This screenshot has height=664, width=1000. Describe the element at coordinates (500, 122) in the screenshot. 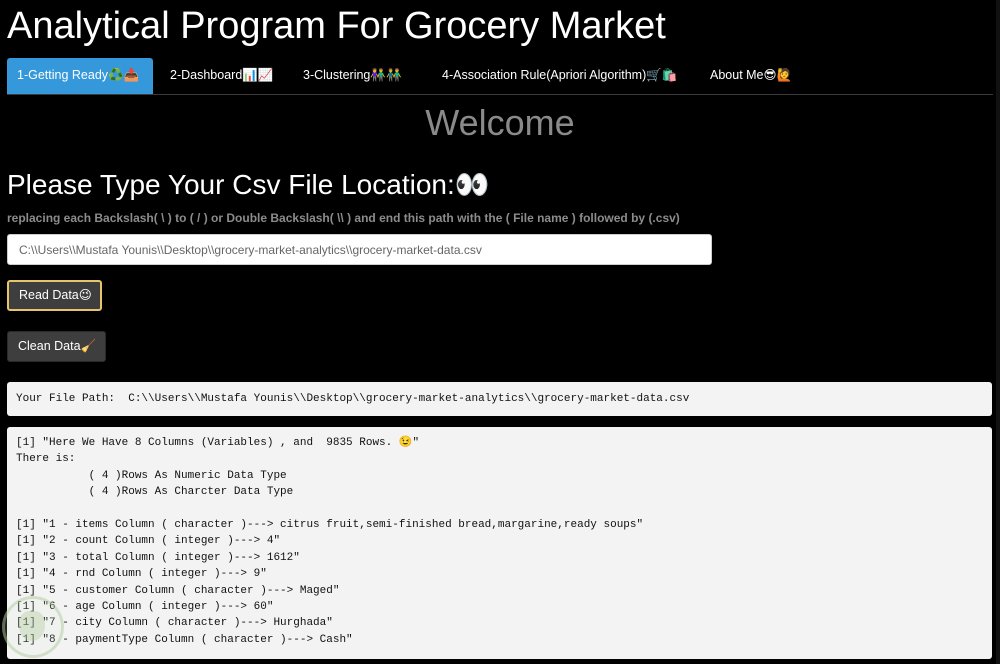

I see `welcome-heading: Welcome` at that location.